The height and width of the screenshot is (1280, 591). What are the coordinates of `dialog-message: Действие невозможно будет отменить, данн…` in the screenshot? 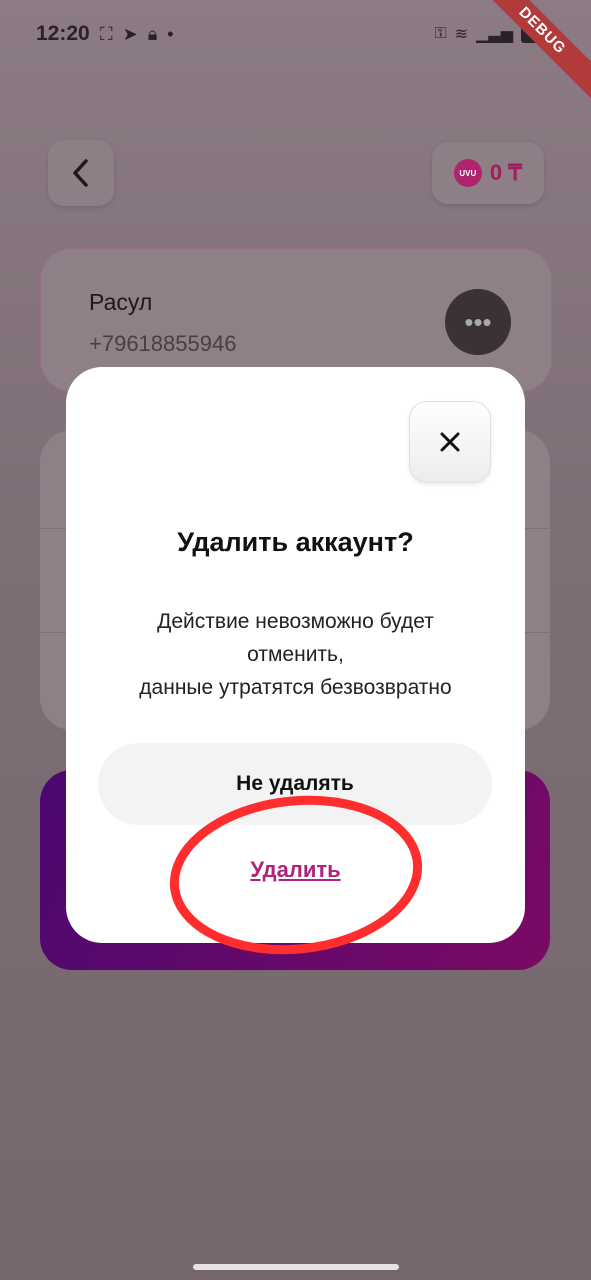 It's located at (295, 654).